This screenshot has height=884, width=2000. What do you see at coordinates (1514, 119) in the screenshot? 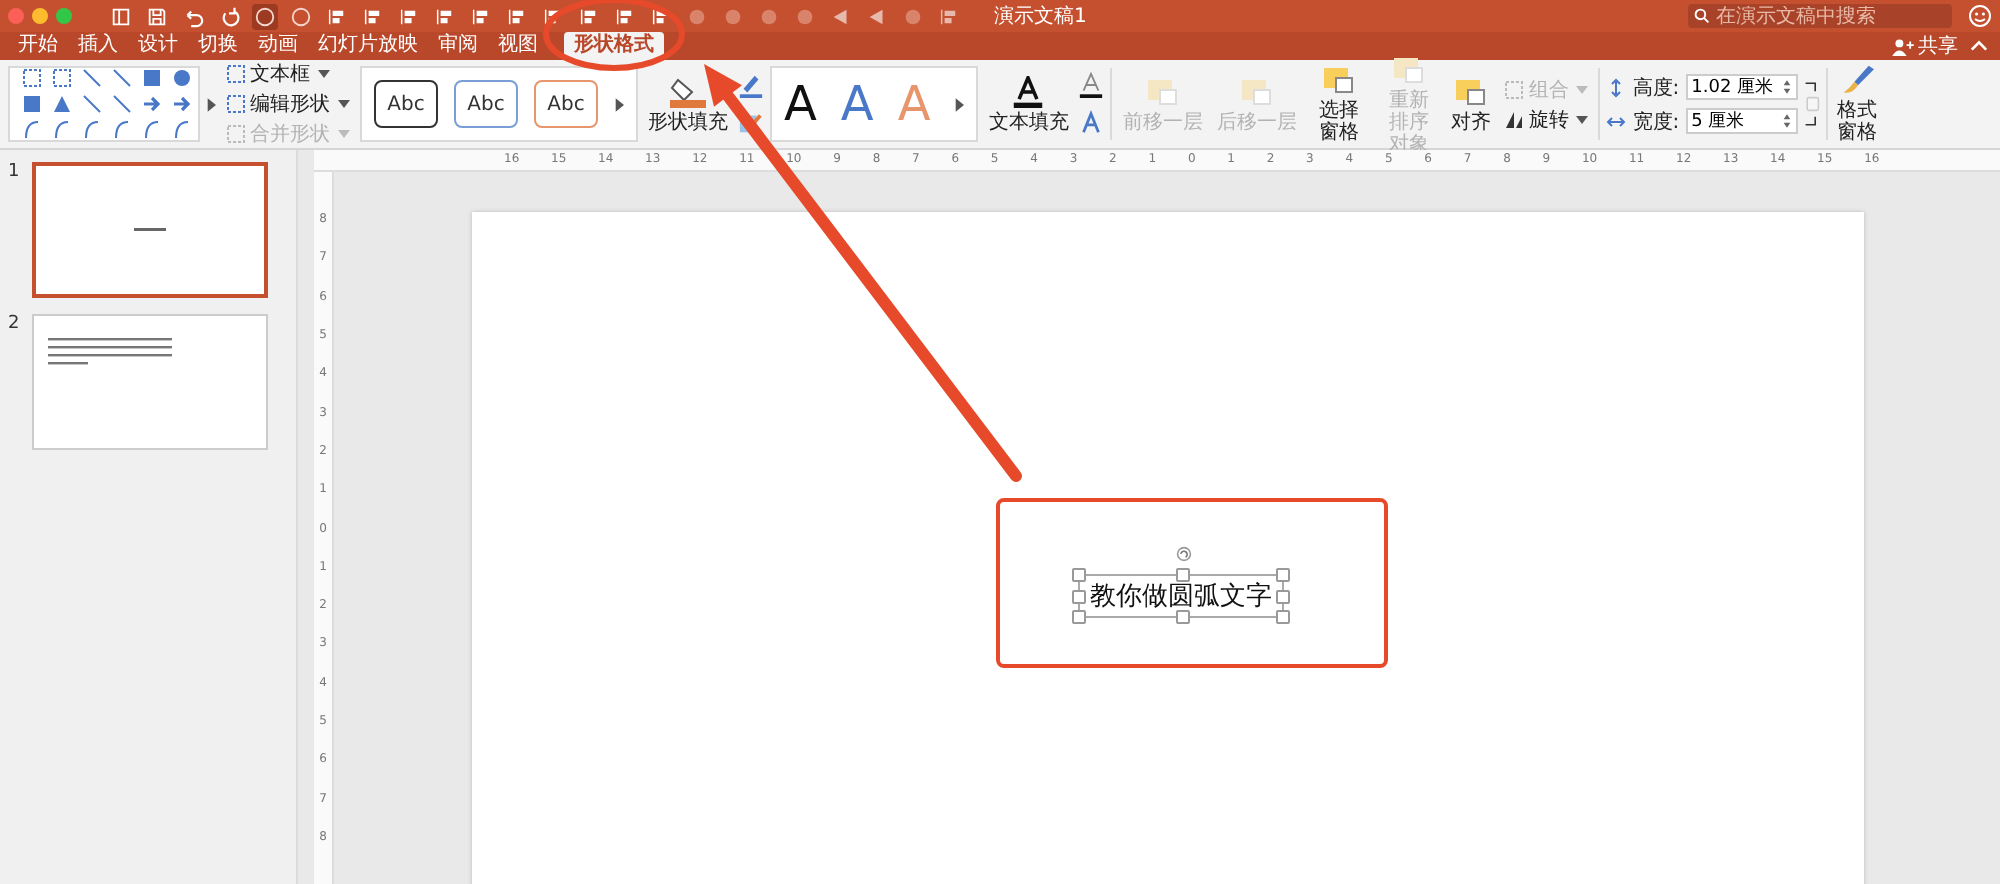
I see `rotate-icon` at bounding box center [1514, 119].